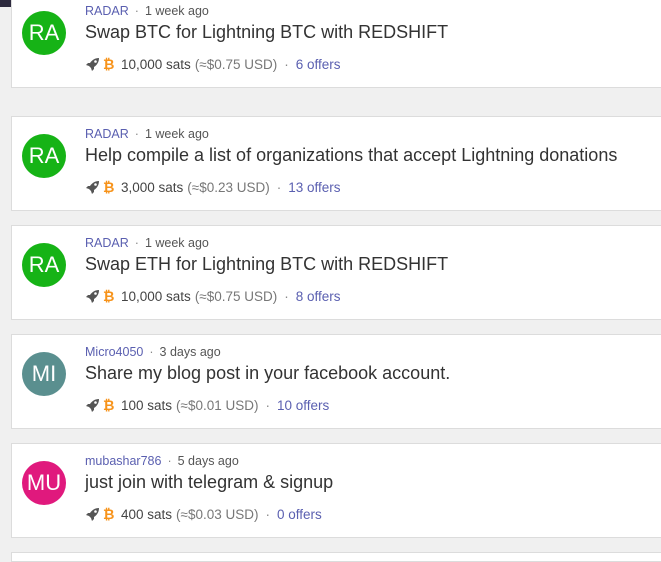 The image size is (661, 562). Describe the element at coordinates (318, 64) in the screenshot. I see `offers-link: 6 offers` at that location.